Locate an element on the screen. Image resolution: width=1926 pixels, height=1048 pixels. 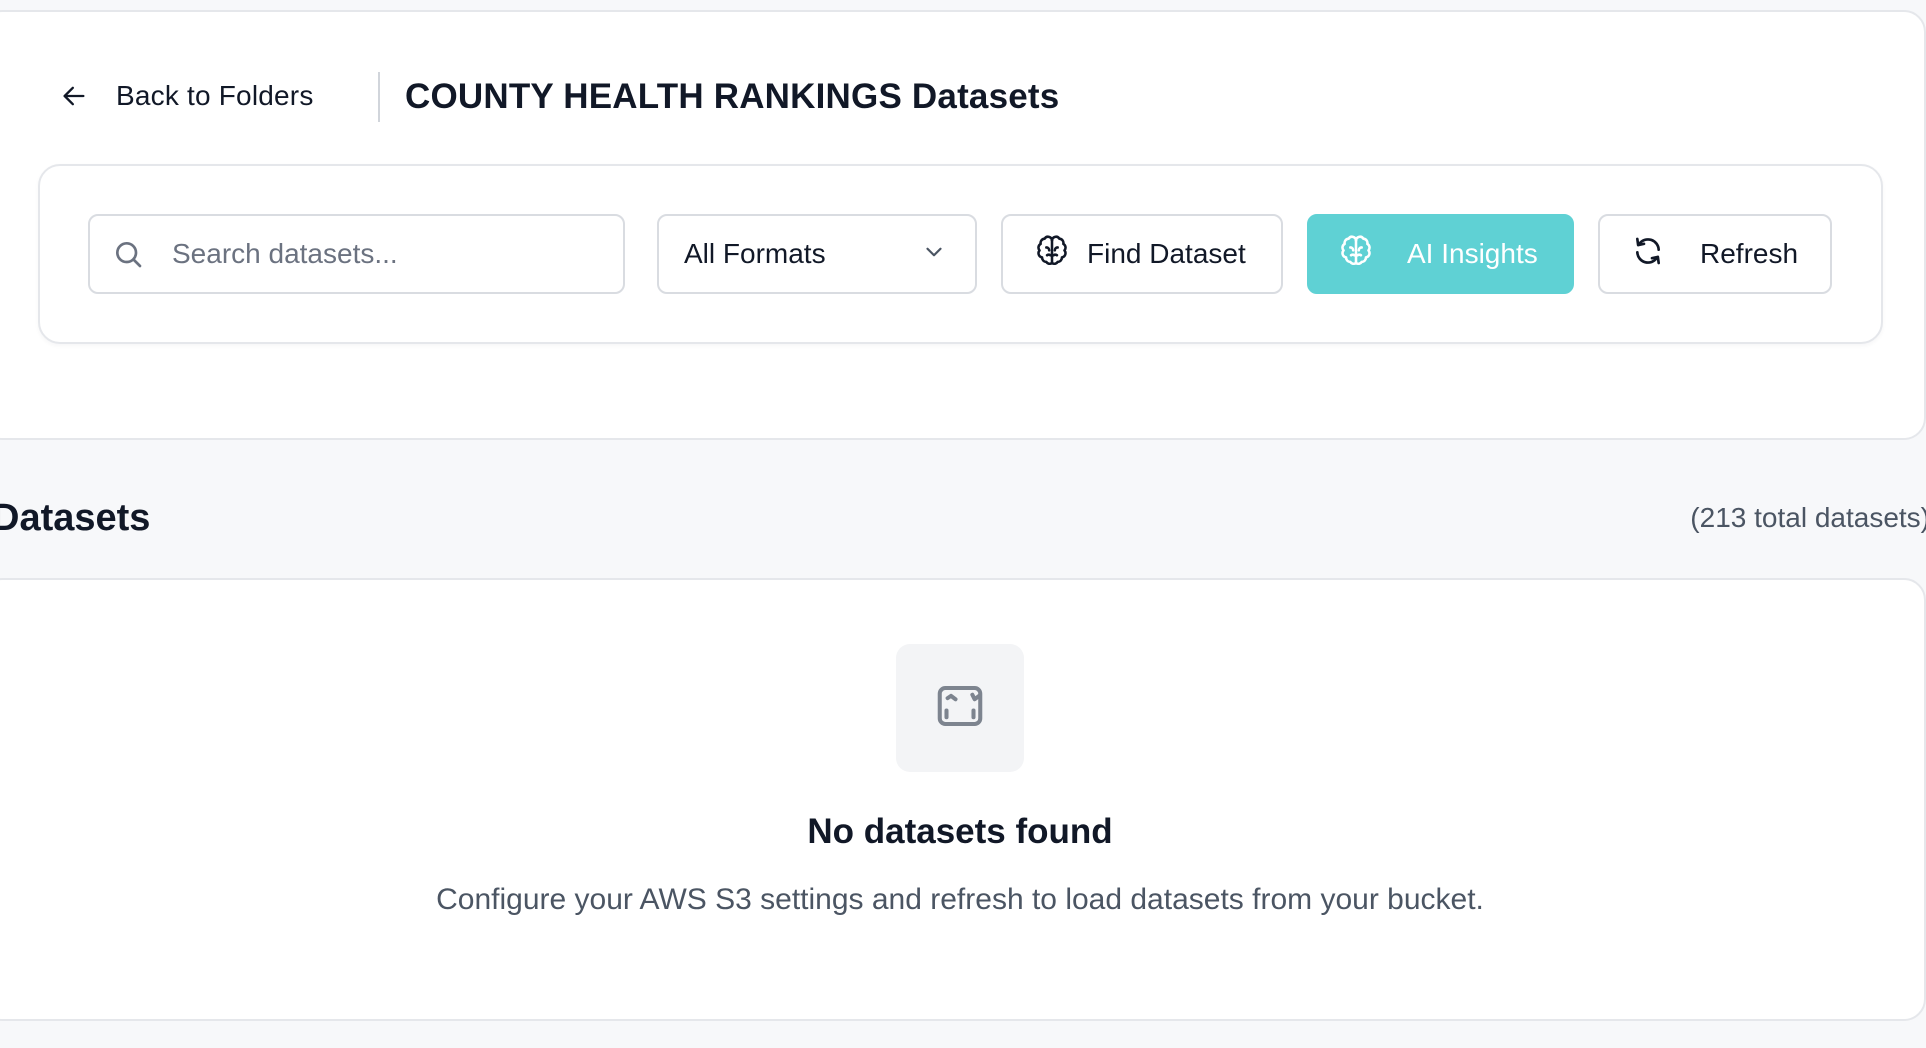
folder-open-icon is located at coordinates (960, 708).